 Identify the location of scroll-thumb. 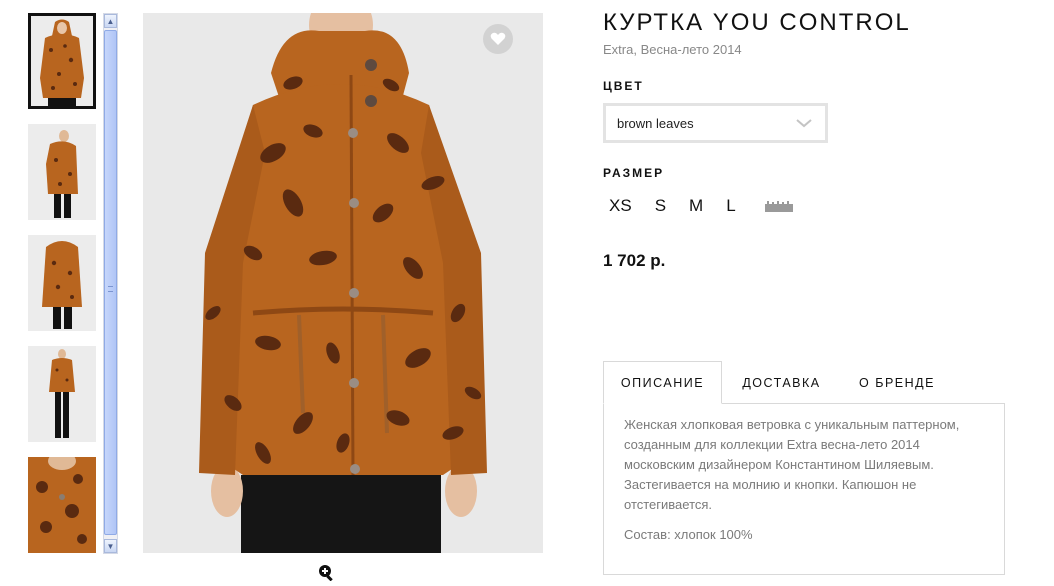
(110, 282).